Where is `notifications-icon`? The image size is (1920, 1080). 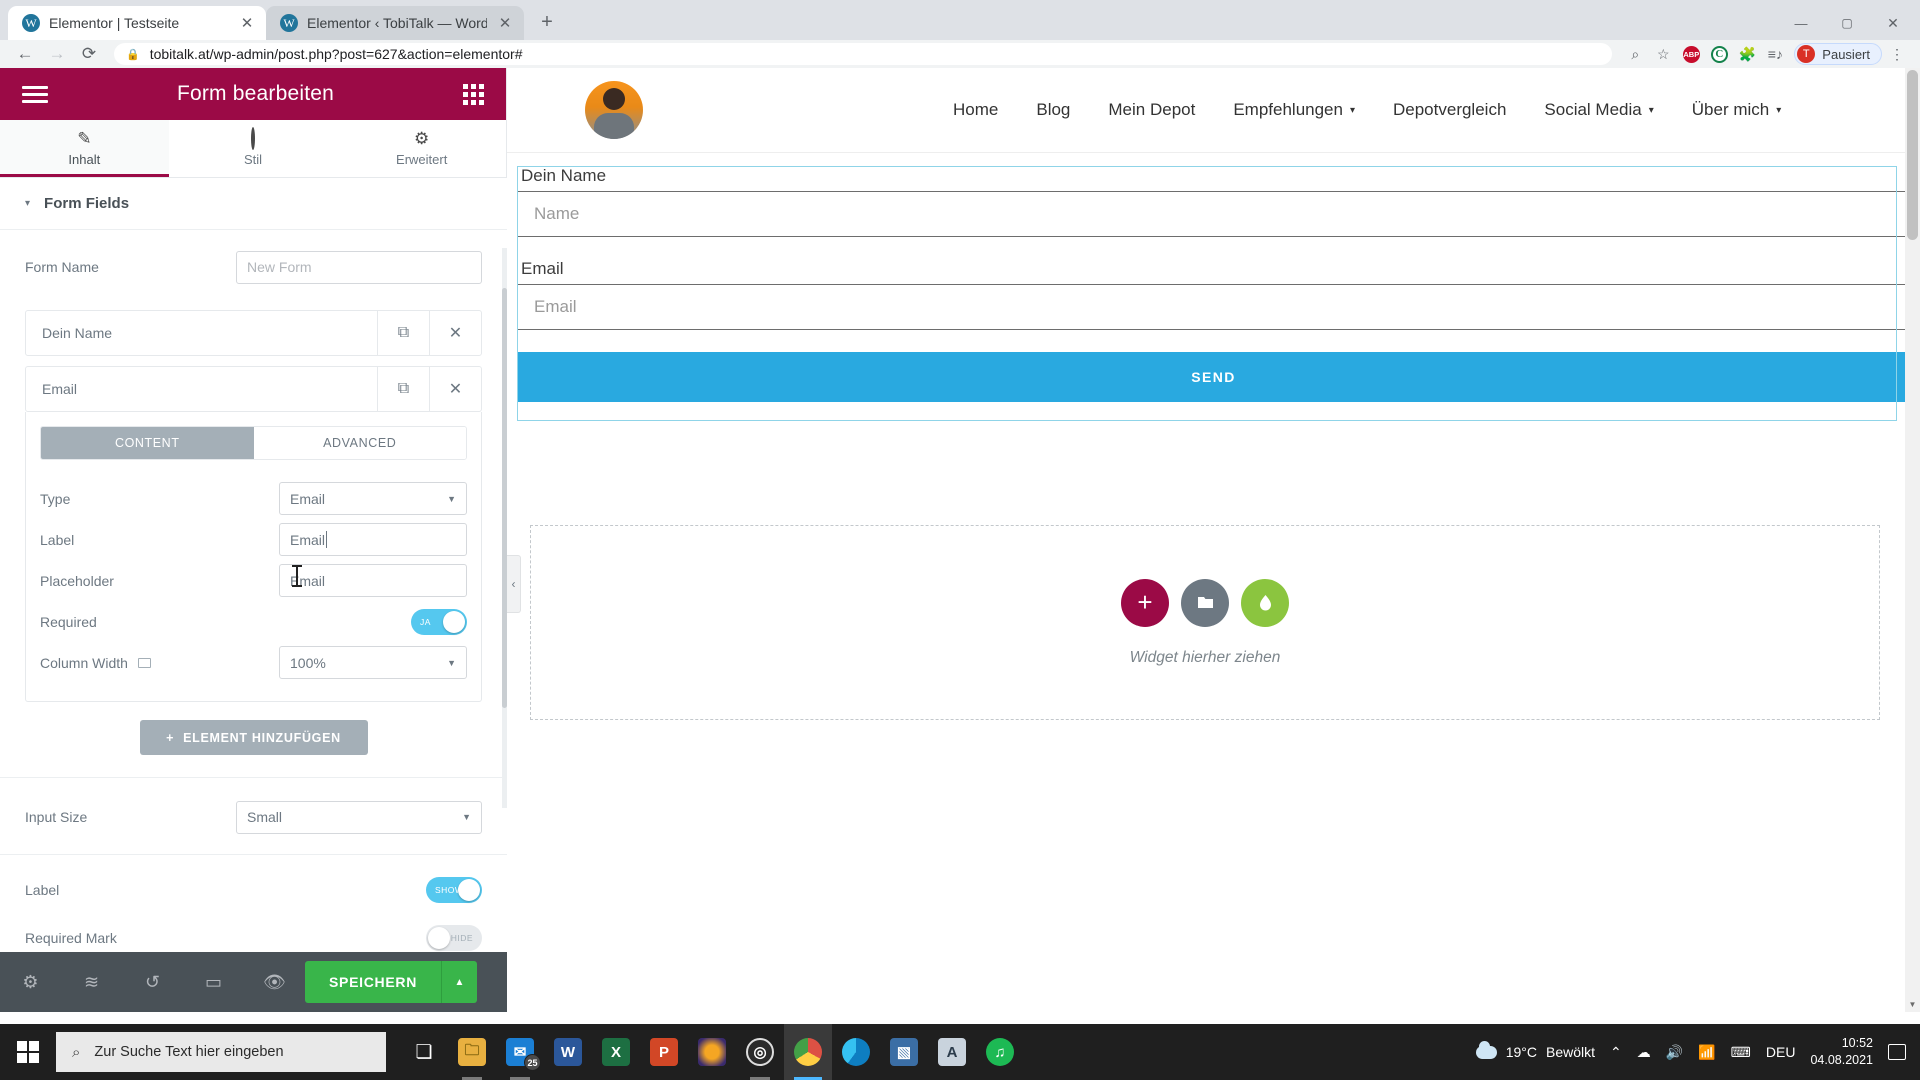 notifications-icon is located at coordinates (1897, 1052).